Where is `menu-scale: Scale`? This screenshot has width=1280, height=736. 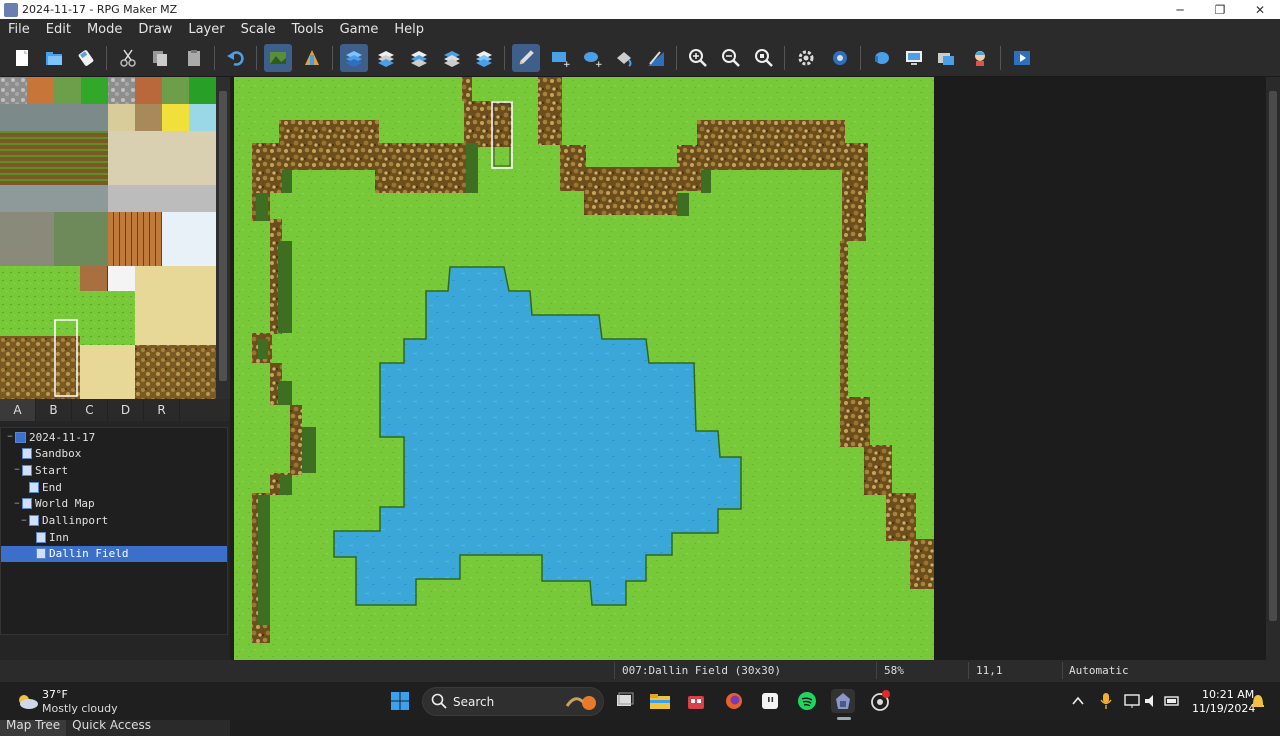
menu-scale: Scale is located at coordinates (258, 29).